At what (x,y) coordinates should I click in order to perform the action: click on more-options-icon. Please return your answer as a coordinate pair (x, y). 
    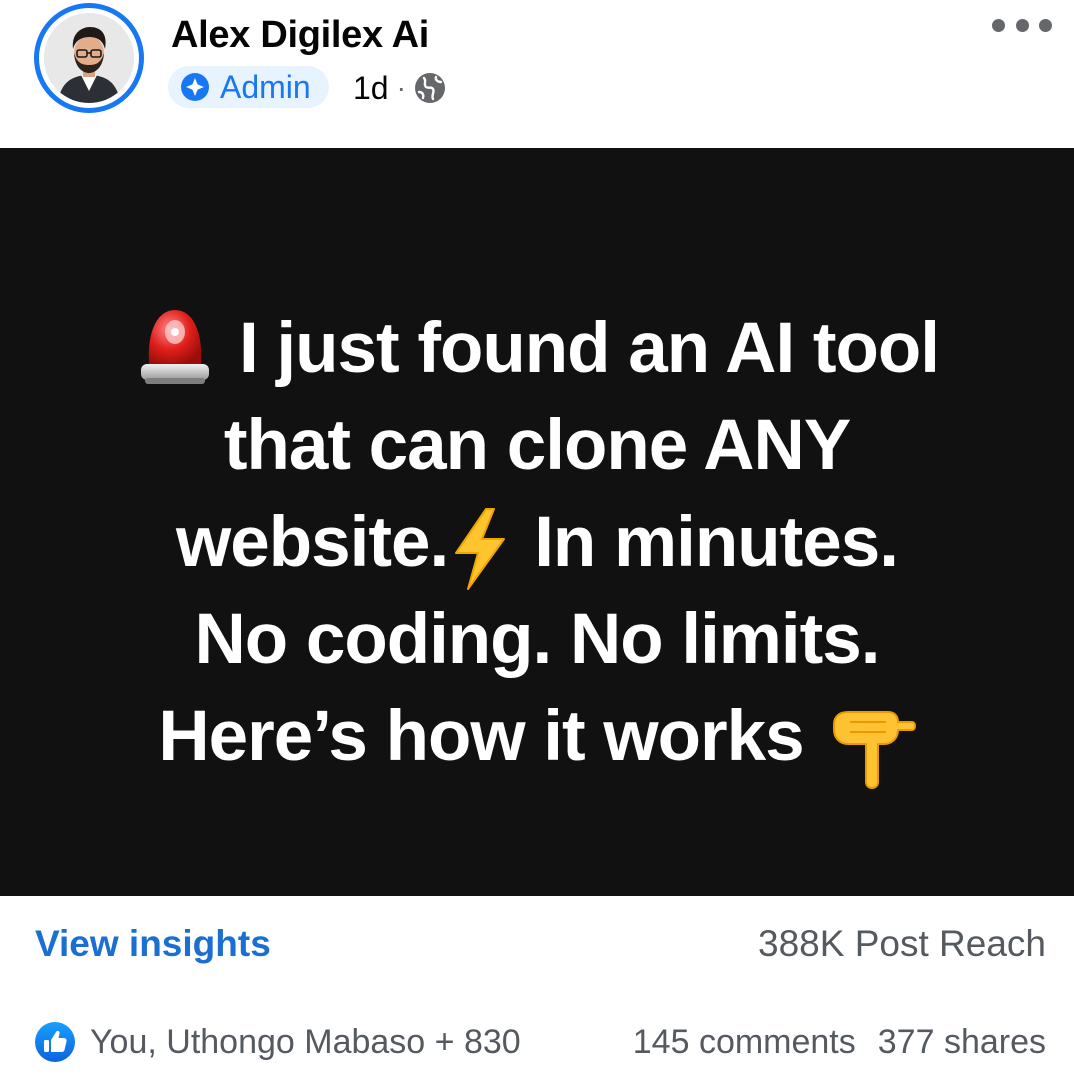
    Looking at the image, I should click on (1022, 25).